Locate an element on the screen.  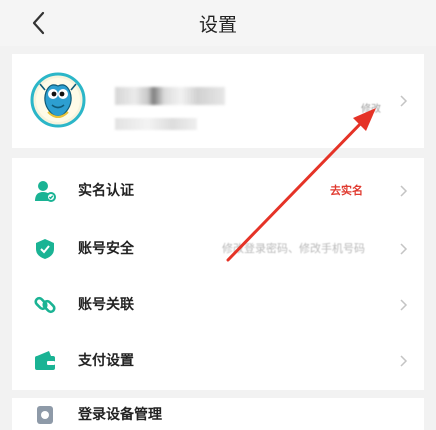
row-label: 支付设置 is located at coordinates (106, 361).